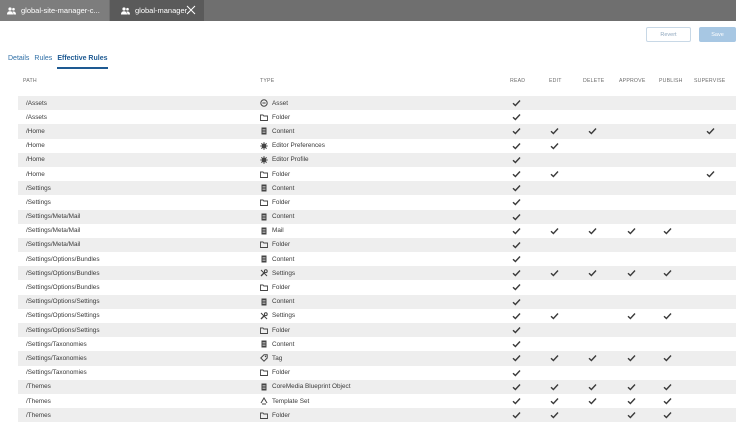 The width and height of the screenshot is (736, 426). Describe the element at coordinates (63, 316) in the screenshot. I see `path-cell: /Settings/Options/Settings` at that location.